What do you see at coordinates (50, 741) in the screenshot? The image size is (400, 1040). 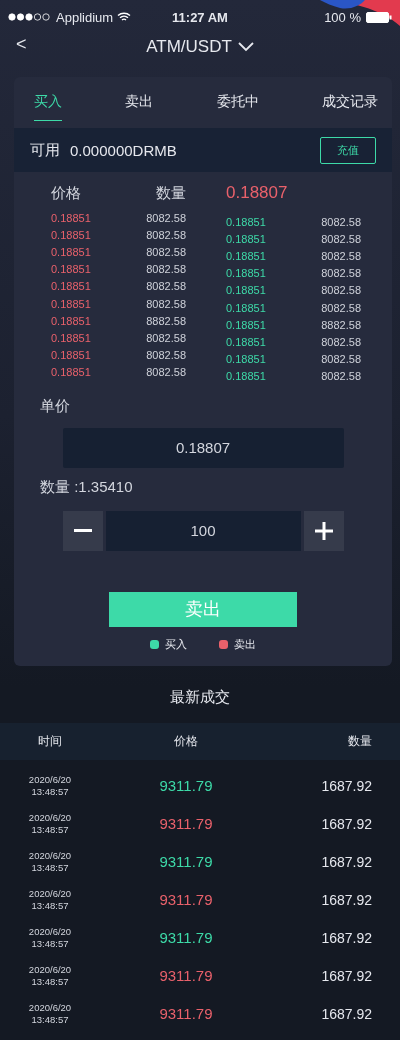 I see `column-header: 时间` at bounding box center [50, 741].